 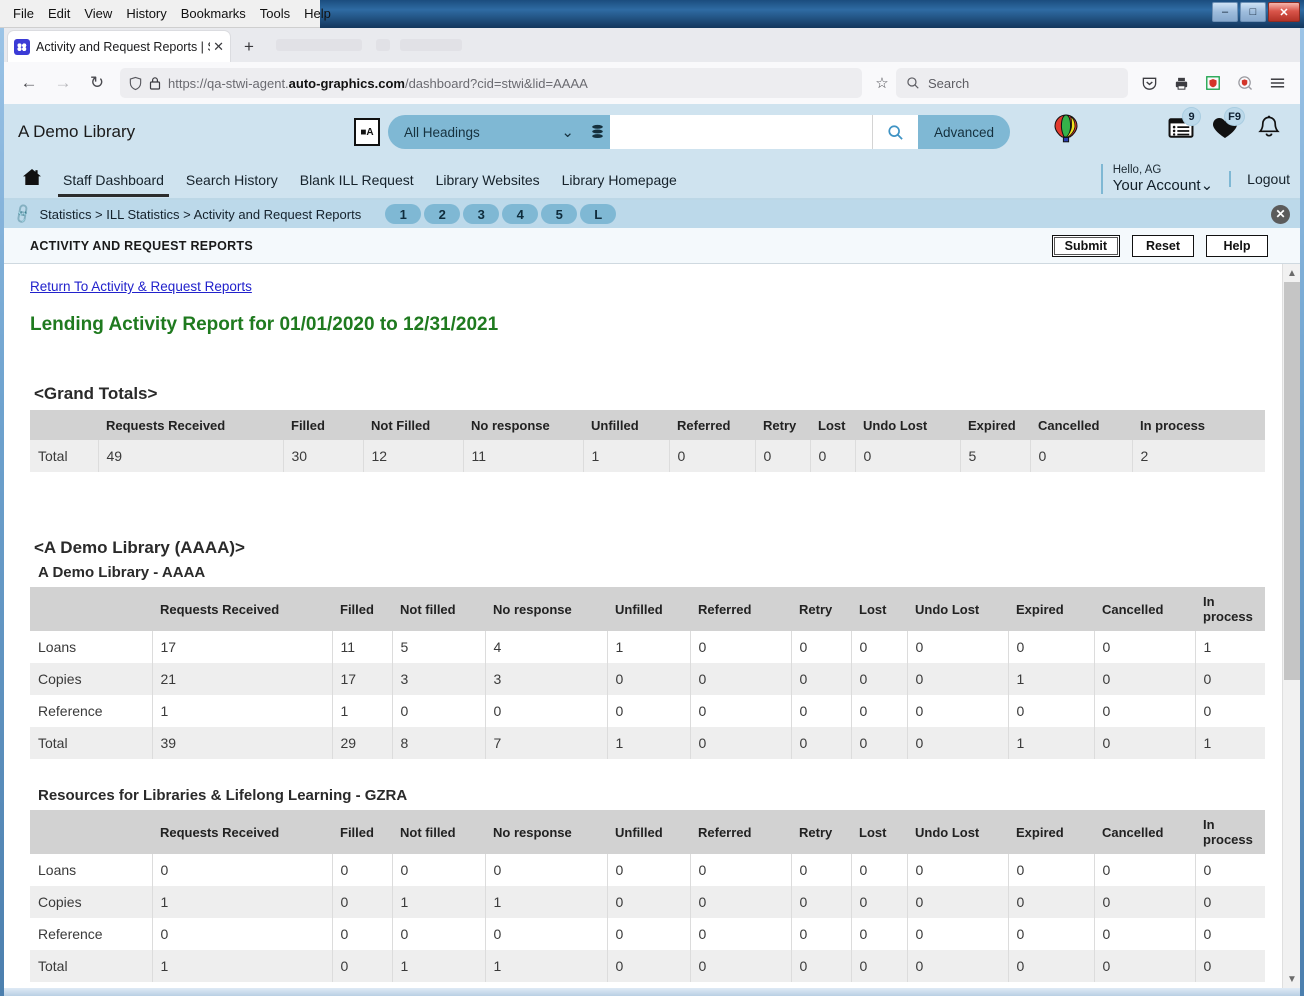 I want to click on step-pill-2: 2, so click(x=442, y=214).